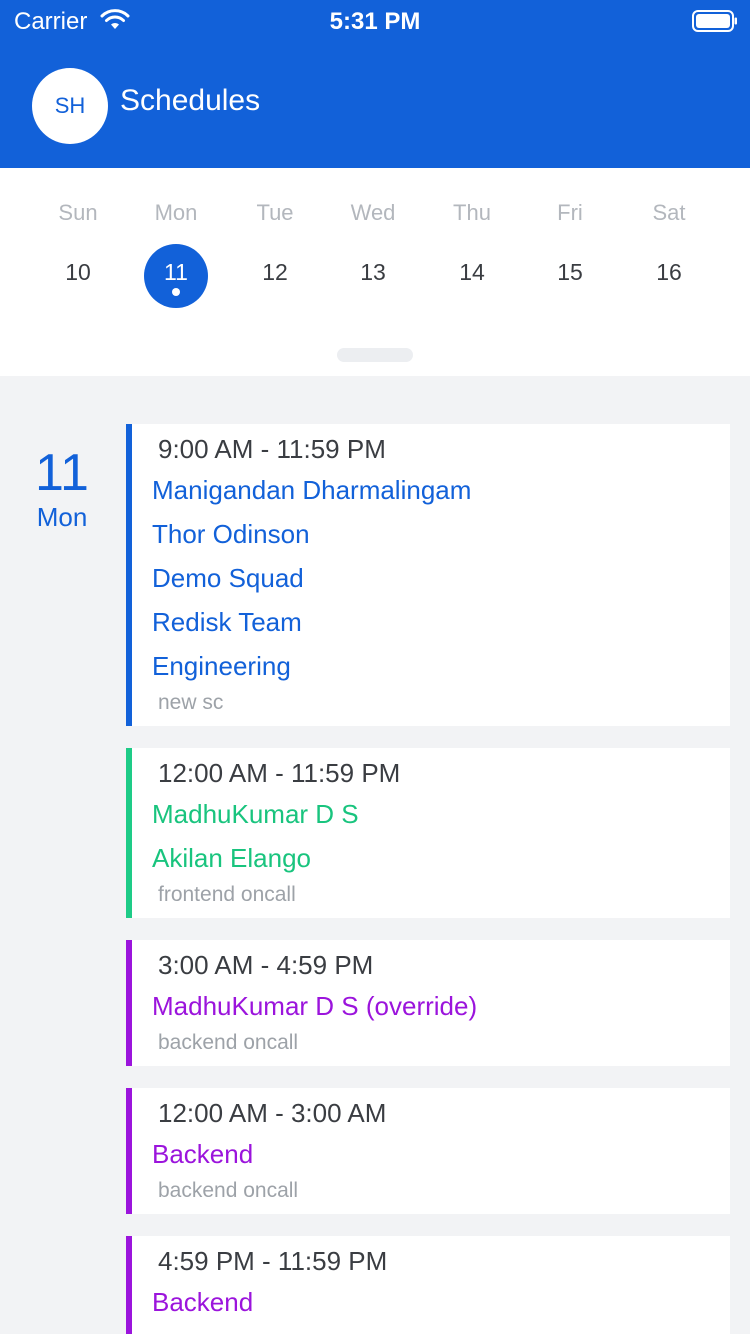 This screenshot has height=1334, width=750. What do you see at coordinates (373, 238) in the screenshot?
I see `day-wed: Wed 13` at bounding box center [373, 238].